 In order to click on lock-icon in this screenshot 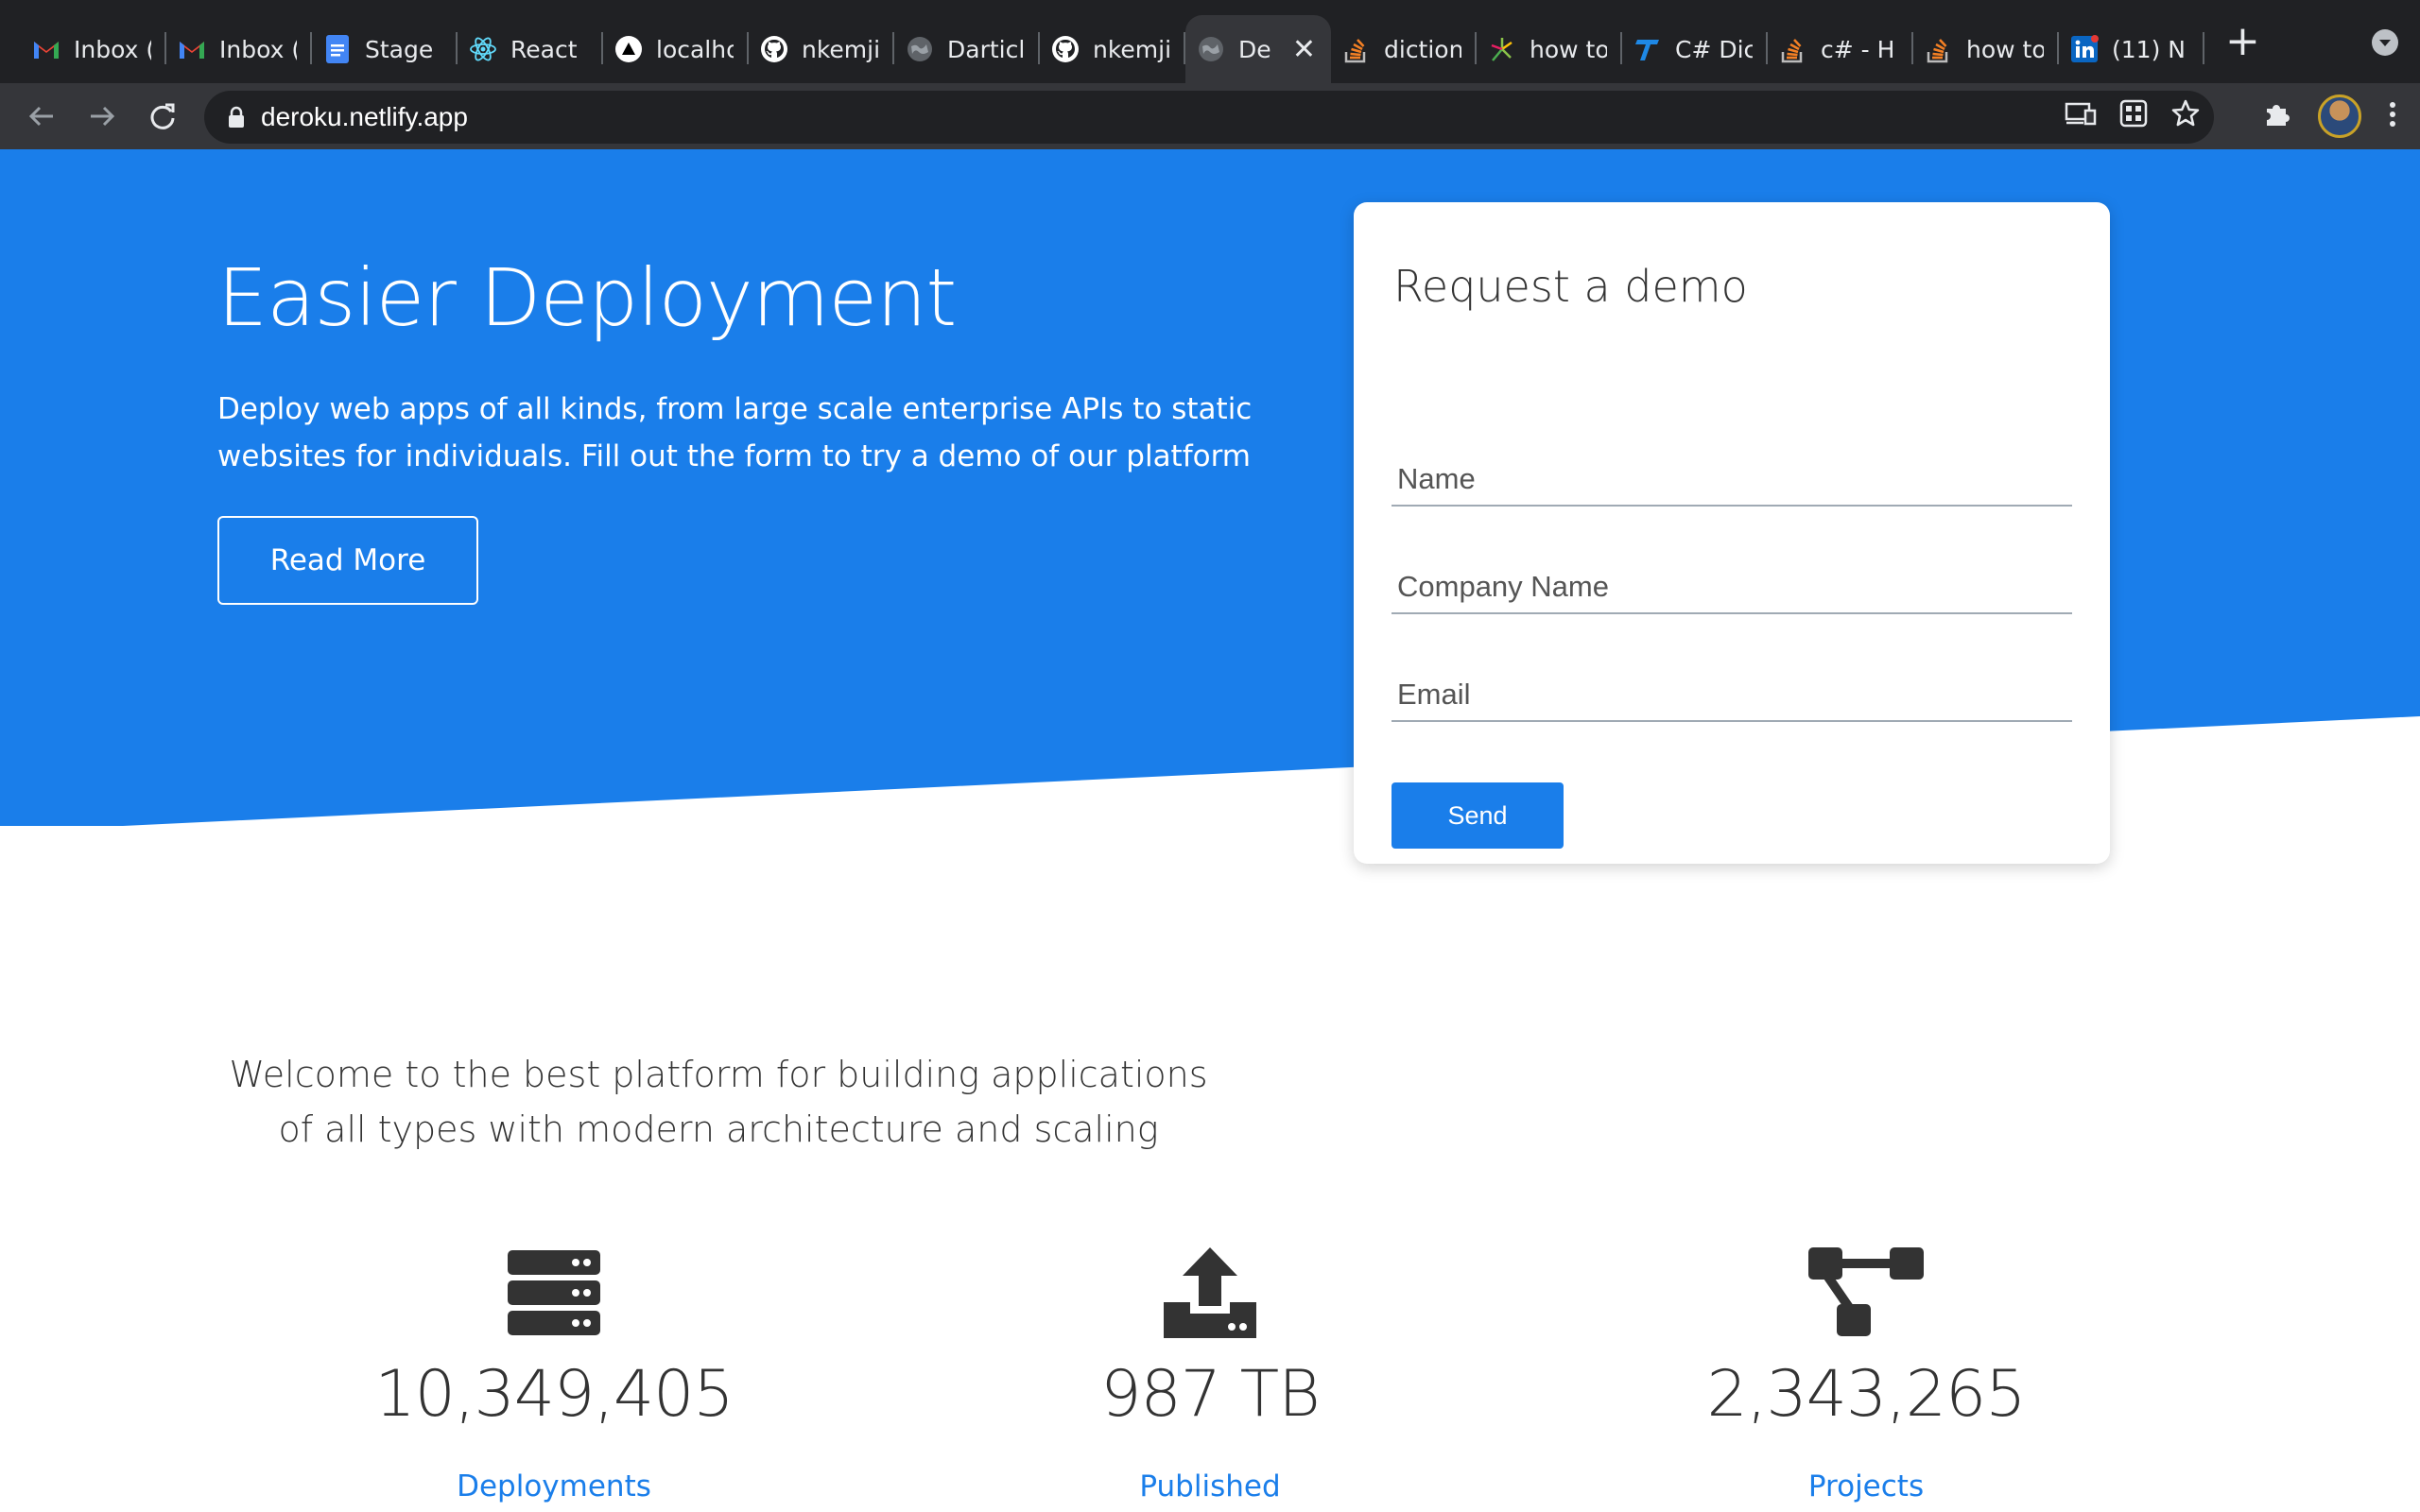, I will do `click(236, 117)`.